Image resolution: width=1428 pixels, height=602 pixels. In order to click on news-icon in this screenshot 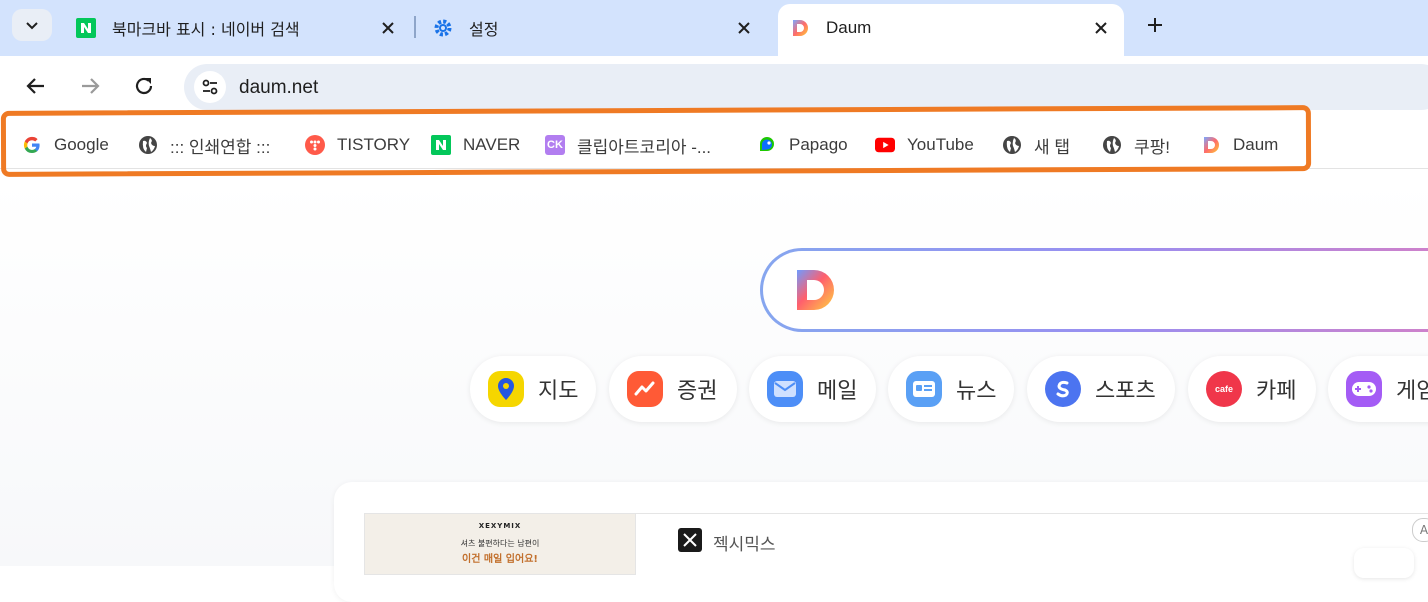, I will do `click(924, 389)`.